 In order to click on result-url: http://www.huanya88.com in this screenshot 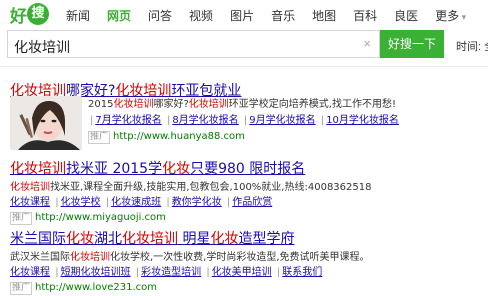, I will do `click(179, 136)`.